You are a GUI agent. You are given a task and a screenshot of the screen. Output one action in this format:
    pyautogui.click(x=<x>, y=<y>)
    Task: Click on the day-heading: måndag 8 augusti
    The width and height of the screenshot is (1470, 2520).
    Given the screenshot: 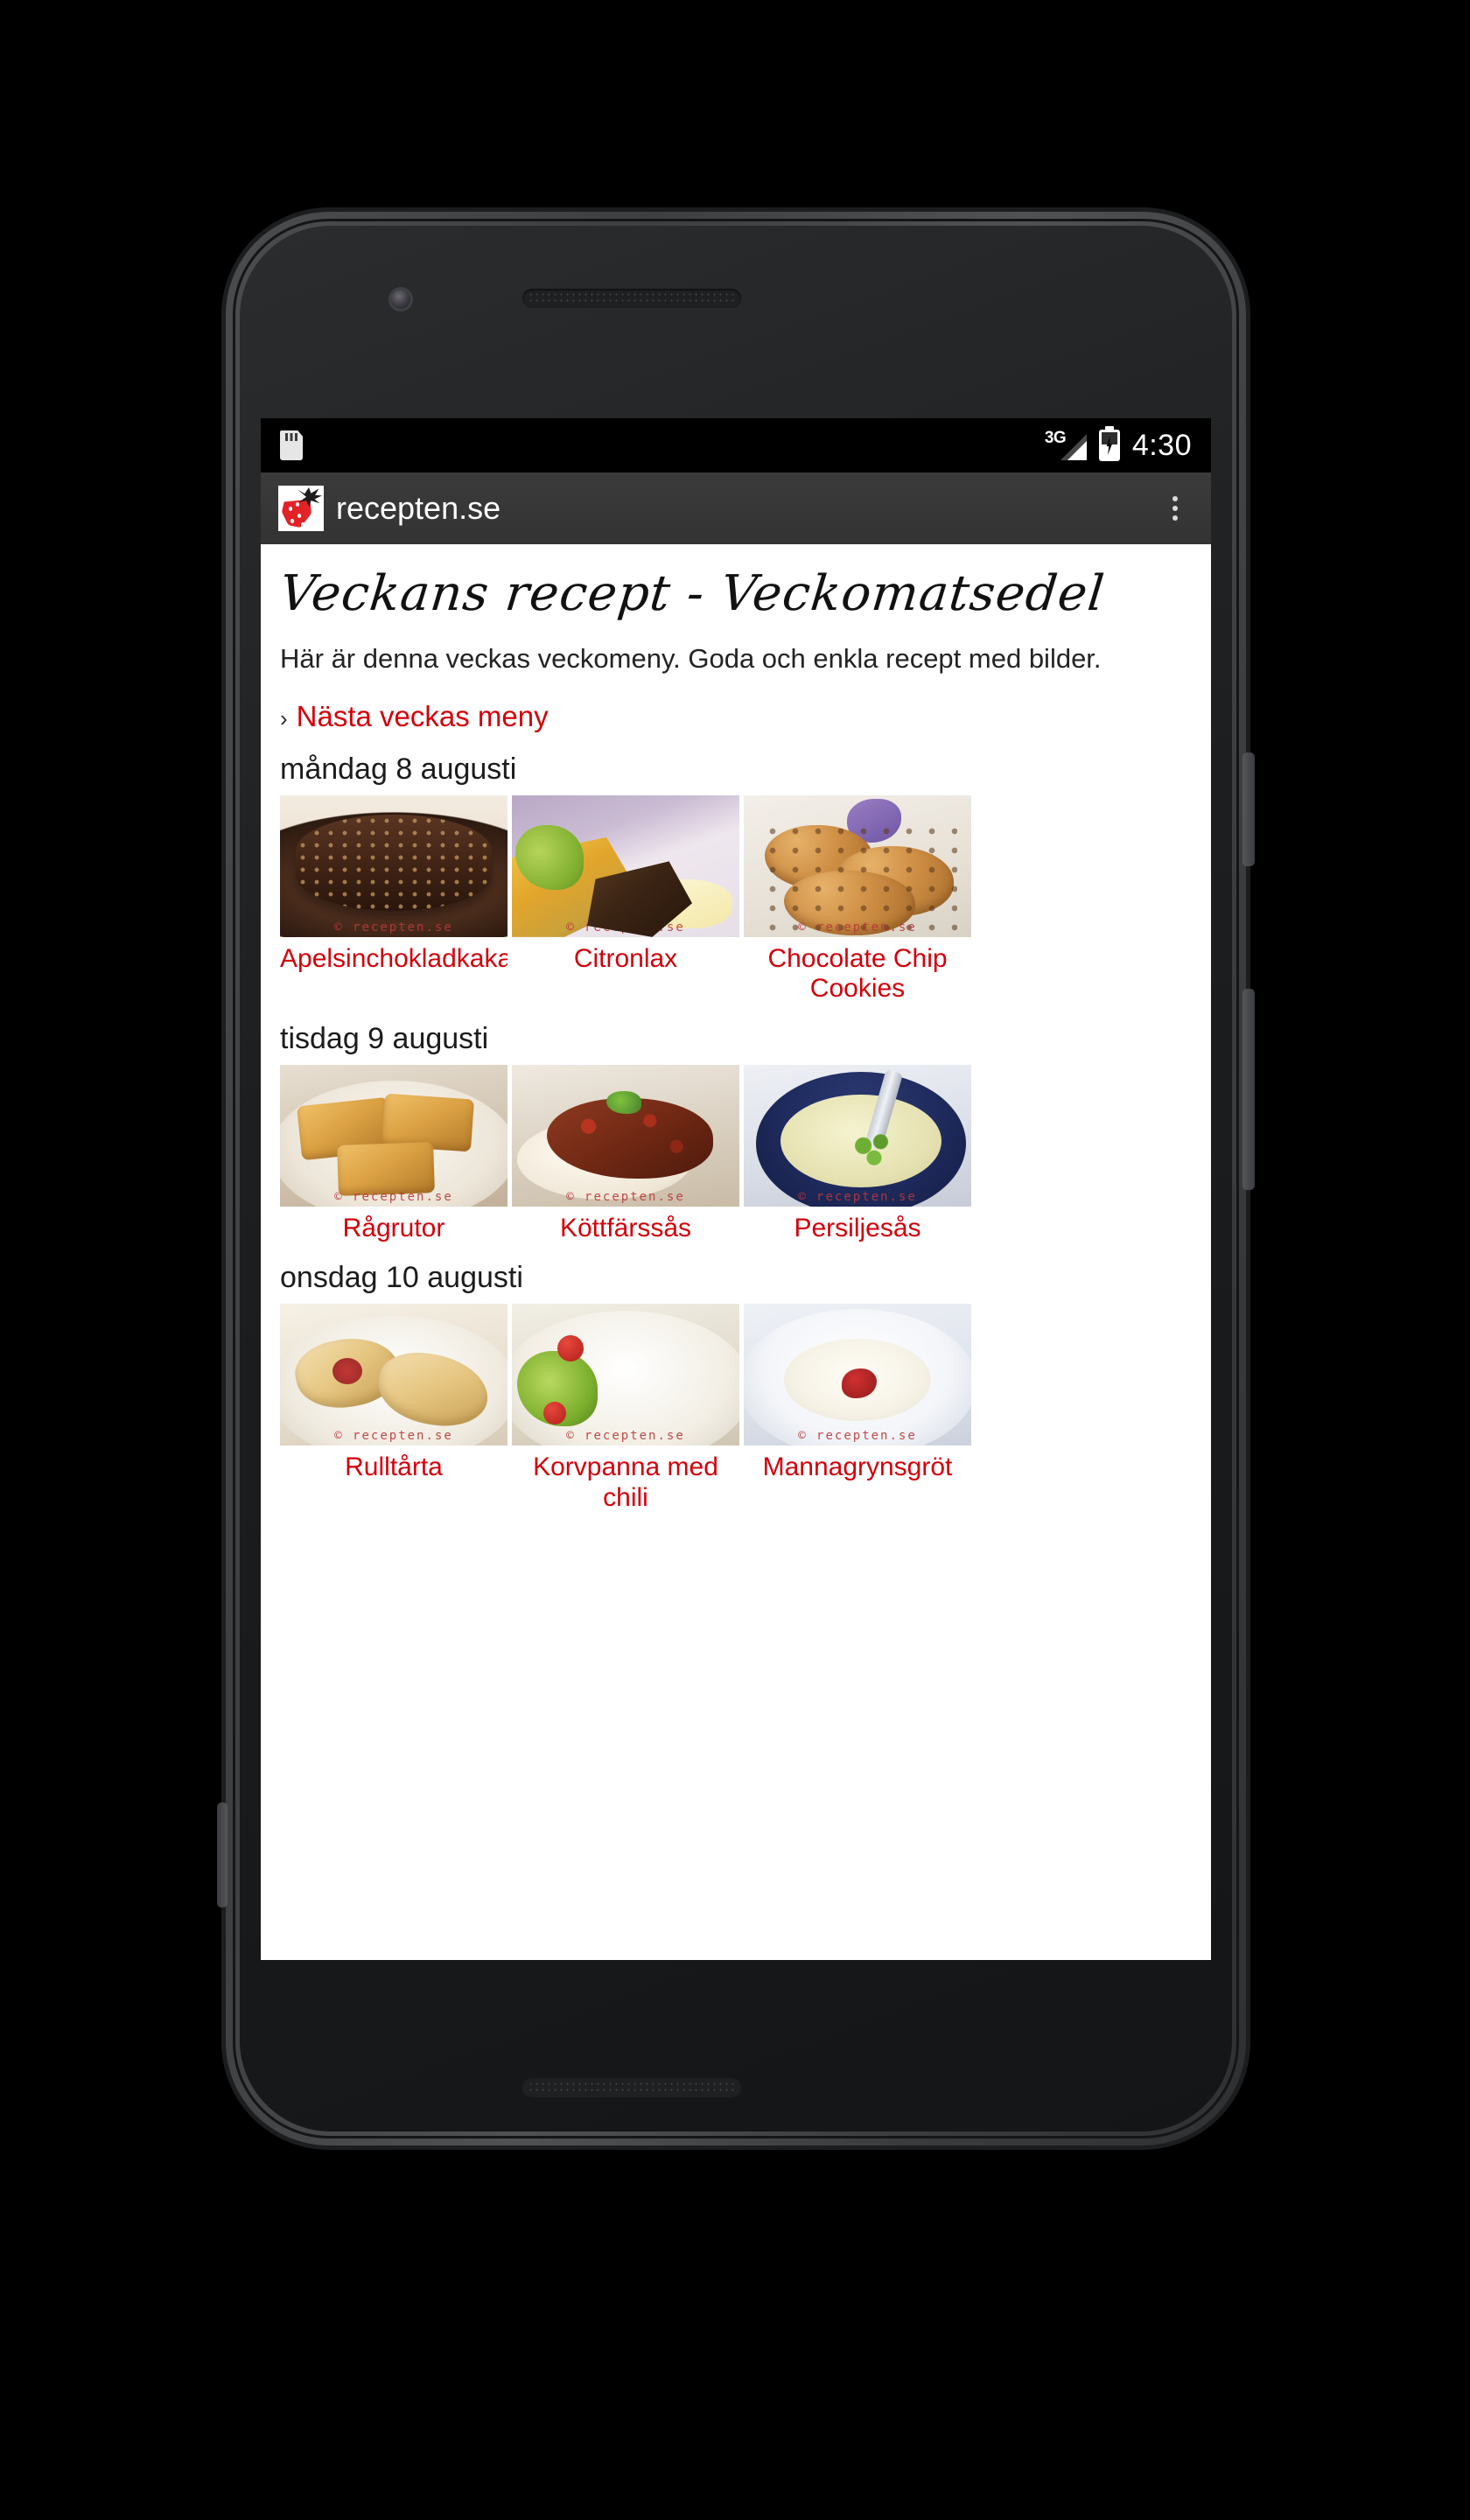 What is the action you would take?
    pyautogui.click(x=398, y=769)
    